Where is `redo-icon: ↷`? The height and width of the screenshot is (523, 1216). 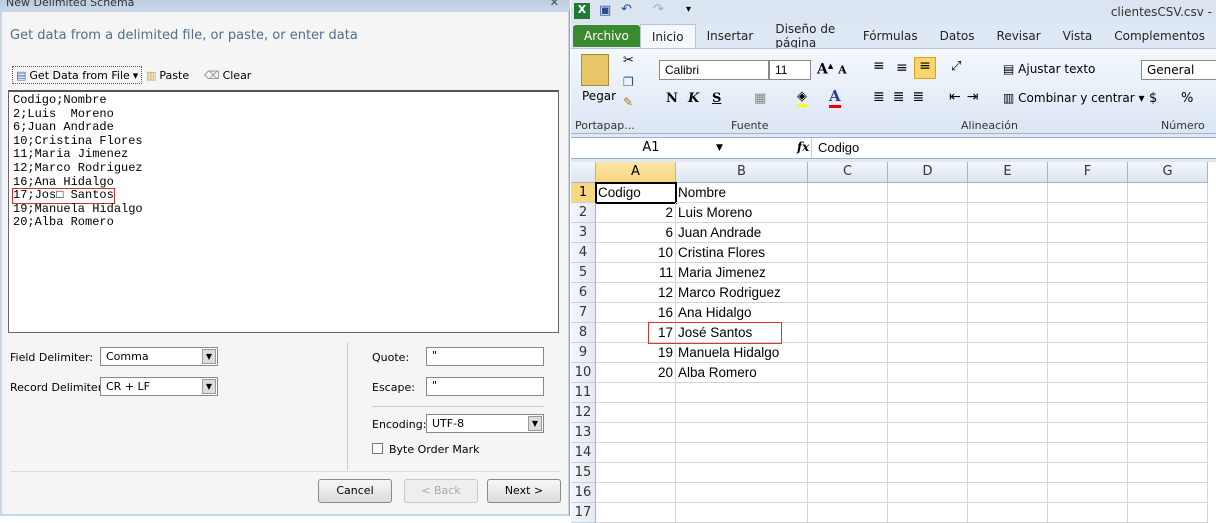 redo-icon: ↷ is located at coordinates (658, 9).